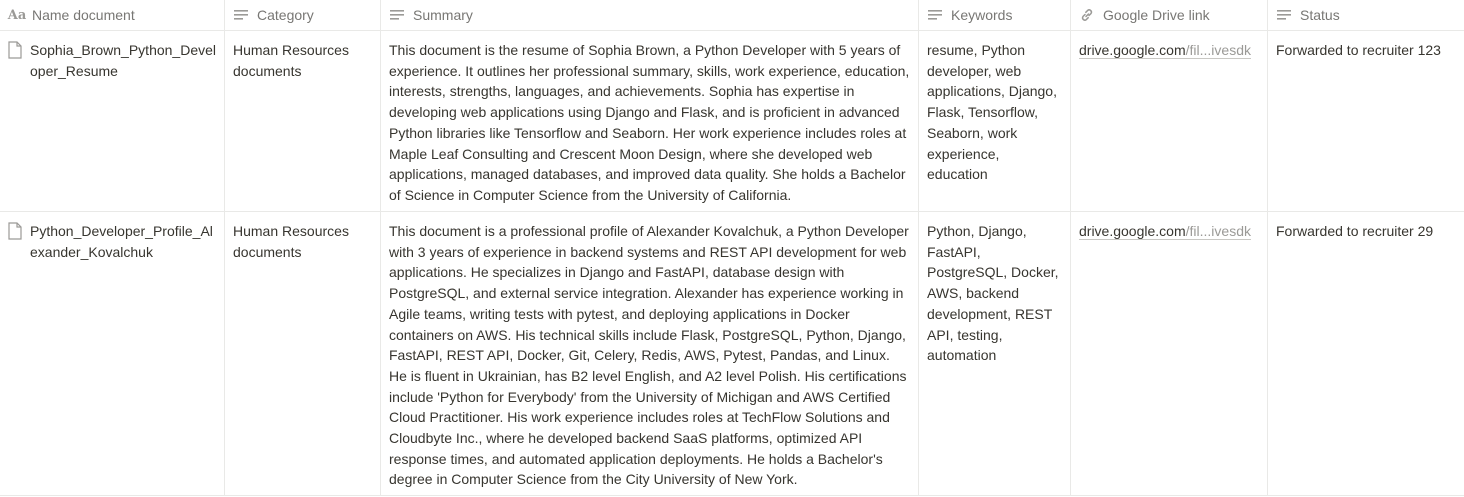 The width and height of the screenshot is (1464, 497). What do you see at coordinates (83, 15) in the screenshot?
I see `column-header-label: Name document` at bounding box center [83, 15].